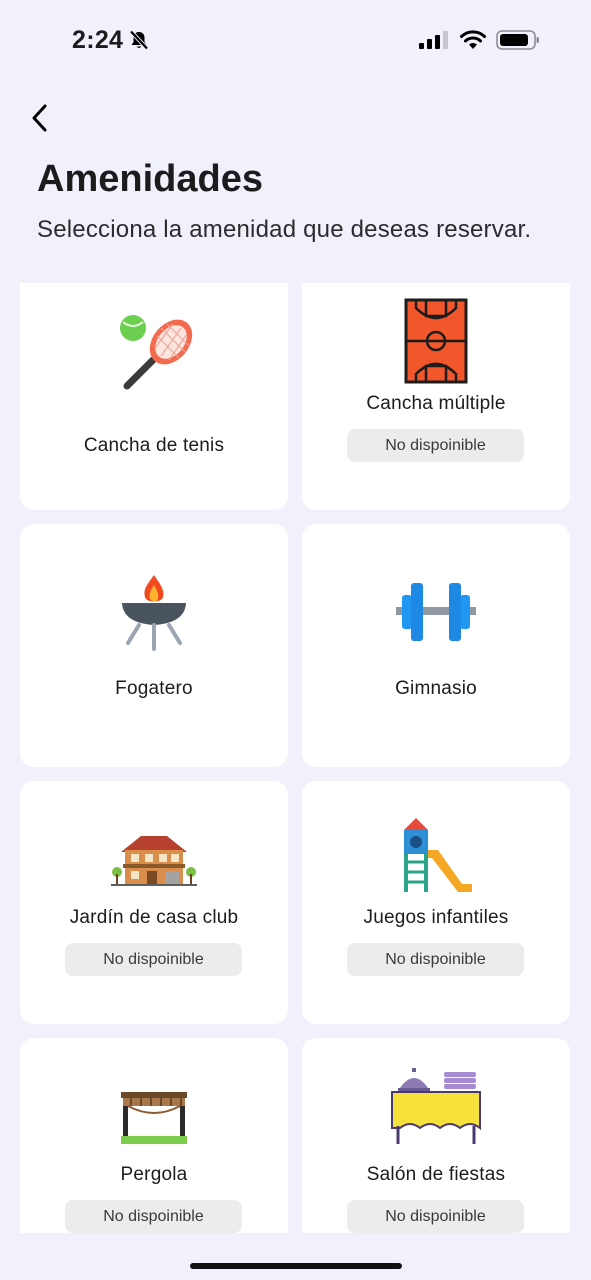 This screenshot has width=591, height=1280. What do you see at coordinates (139, 42) in the screenshot?
I see `bell-muted-icon` at bounding box center [139, 42].